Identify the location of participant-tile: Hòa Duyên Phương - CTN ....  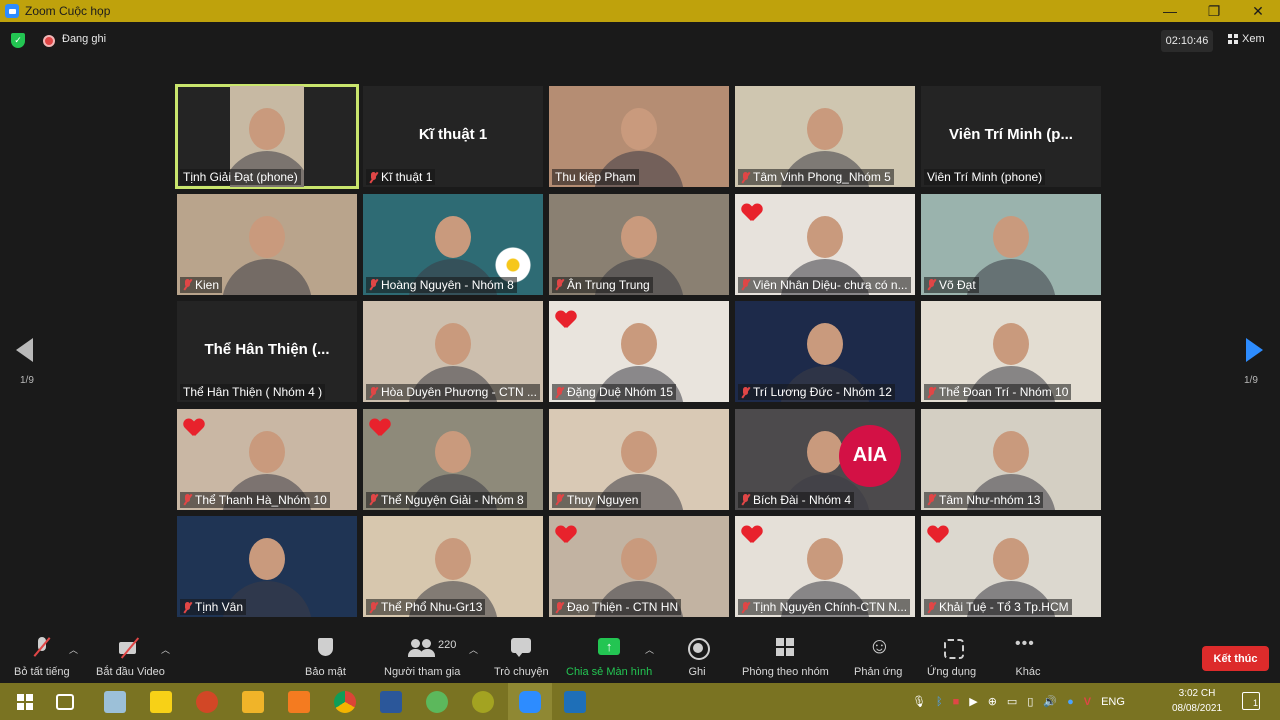
(453, 351).